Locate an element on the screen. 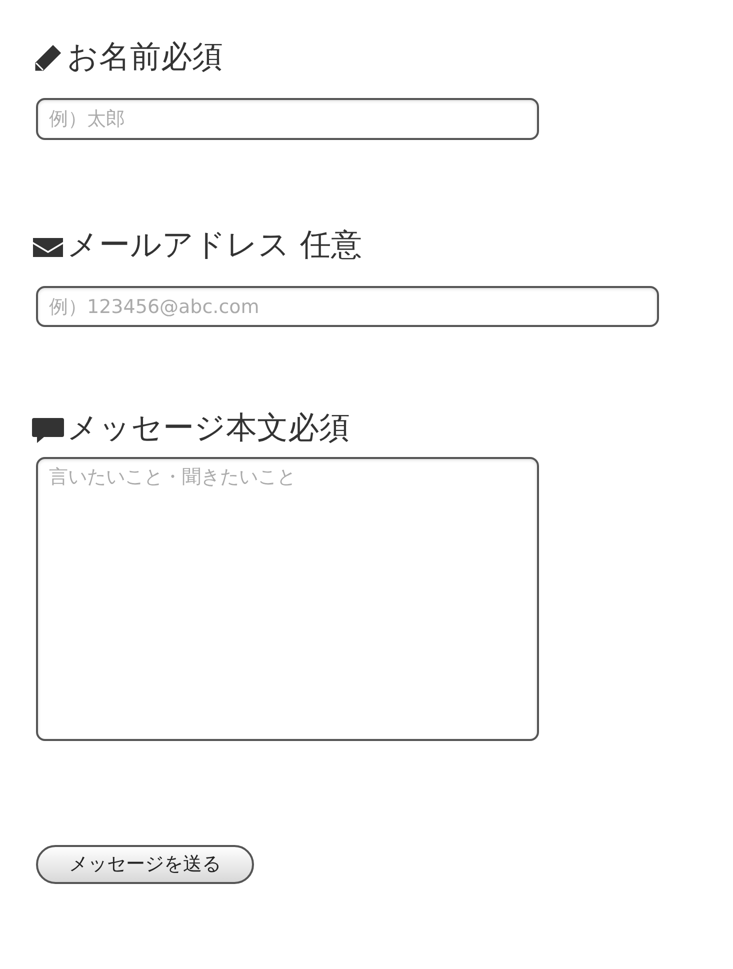  field-label: メッセージ本文必須 is located at coordinates (208, 429).